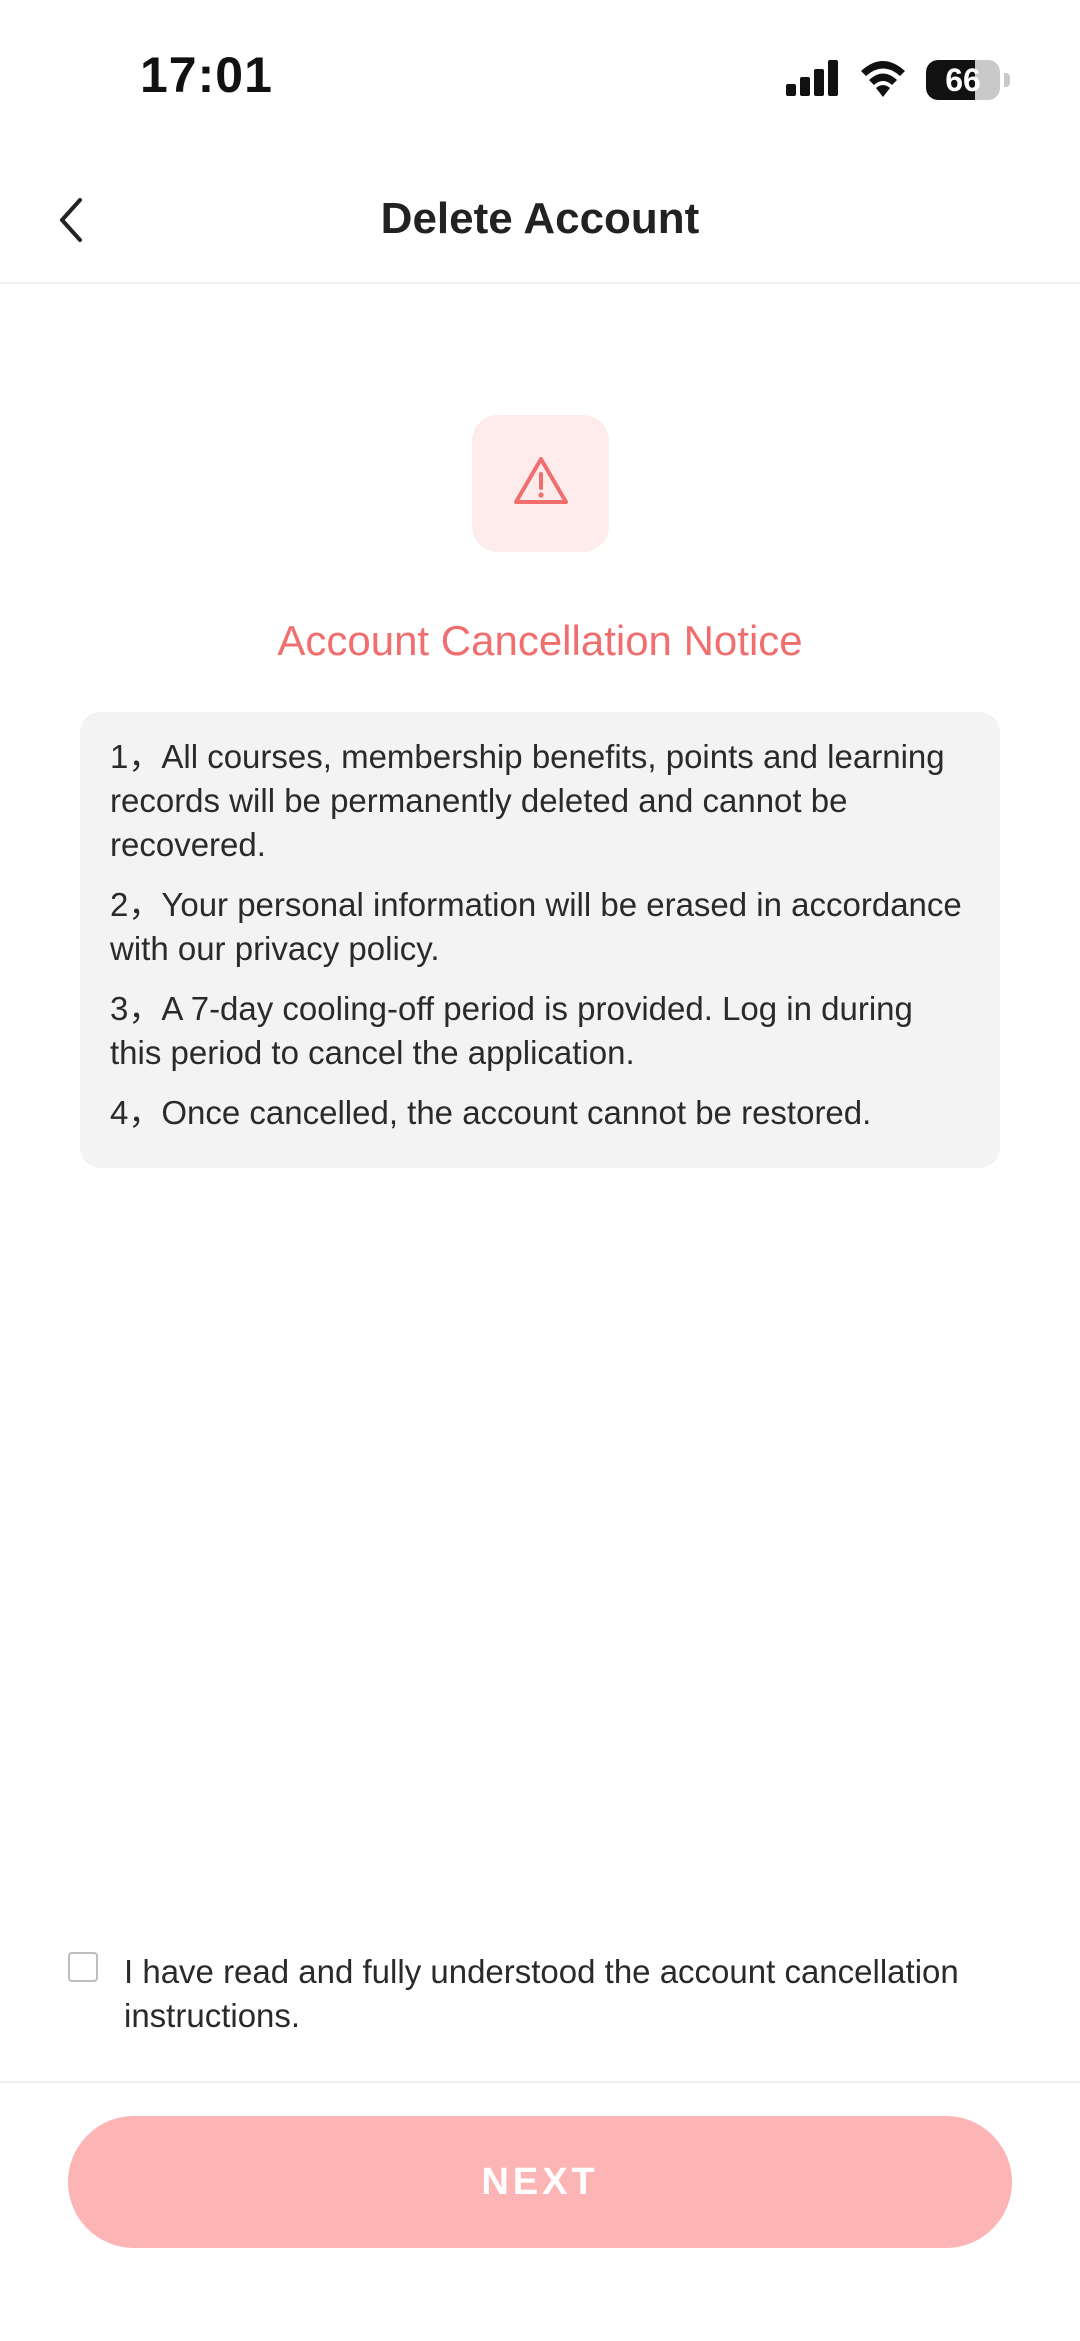 The height and width of the screenshot is (2341, 1080). What do you see at coordinates (540, 640) in the screenshot?
I see `notice-title: Account Cancellation Notice` at bounding box center [540, 640].